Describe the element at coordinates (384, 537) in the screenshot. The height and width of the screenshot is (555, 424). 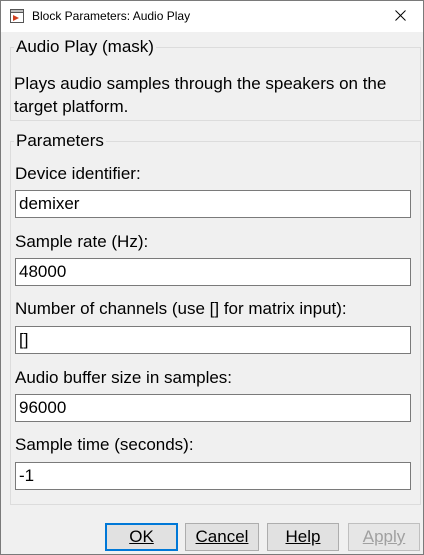
I see `apply-button: Apply` at that location.